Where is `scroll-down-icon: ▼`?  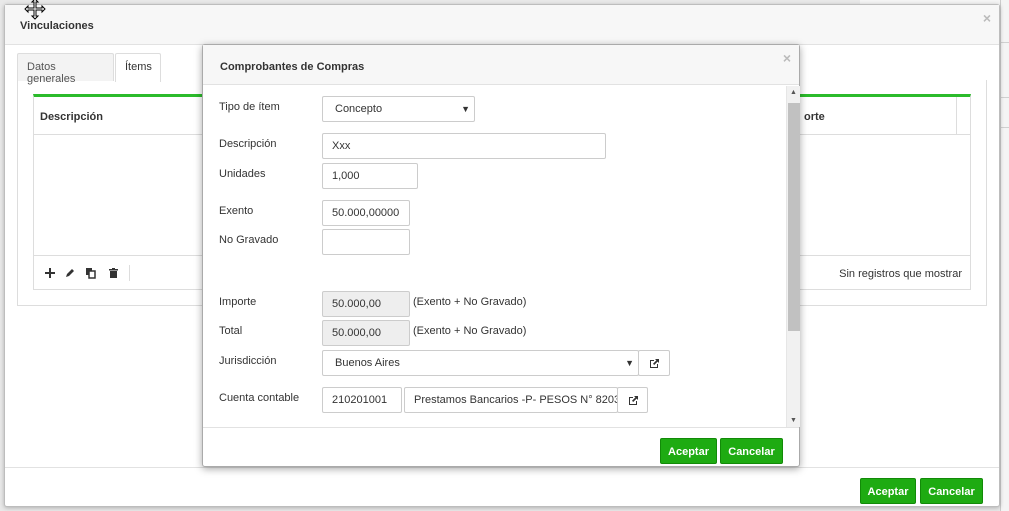
scroll-down-icon: ▼ is located at coordinates (793, 420).